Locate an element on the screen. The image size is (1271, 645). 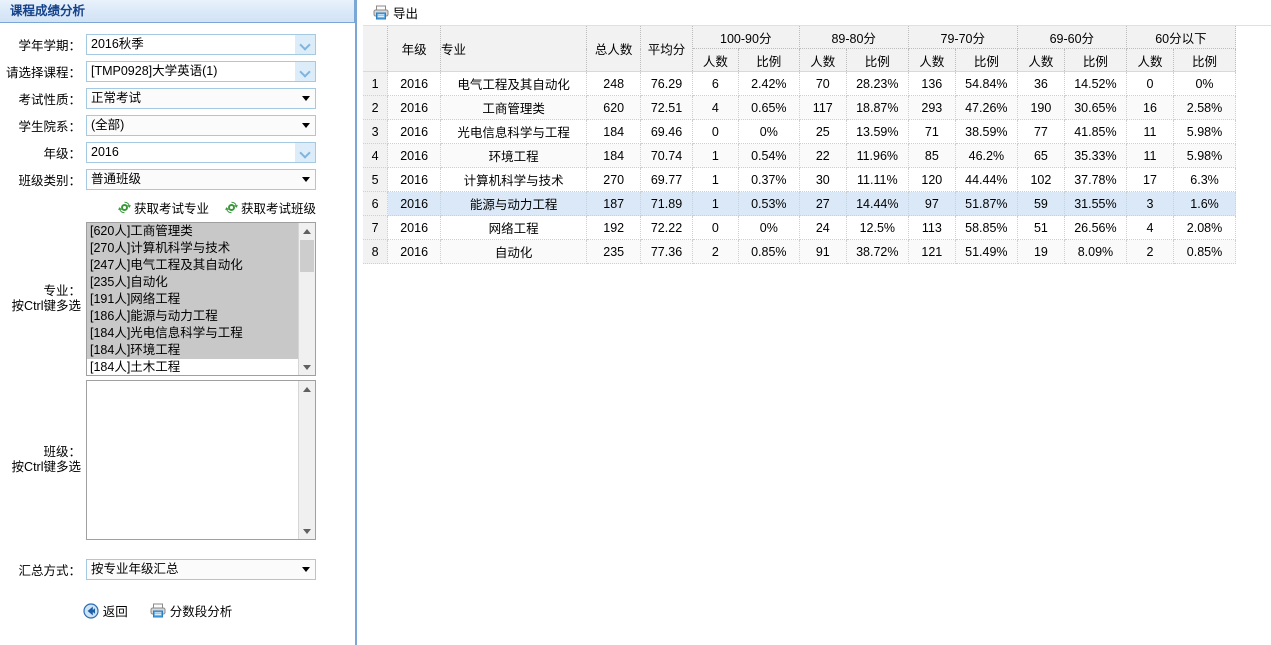
list-item: [184人]光电信息科学与工程 is located at coordinates (193, 333).